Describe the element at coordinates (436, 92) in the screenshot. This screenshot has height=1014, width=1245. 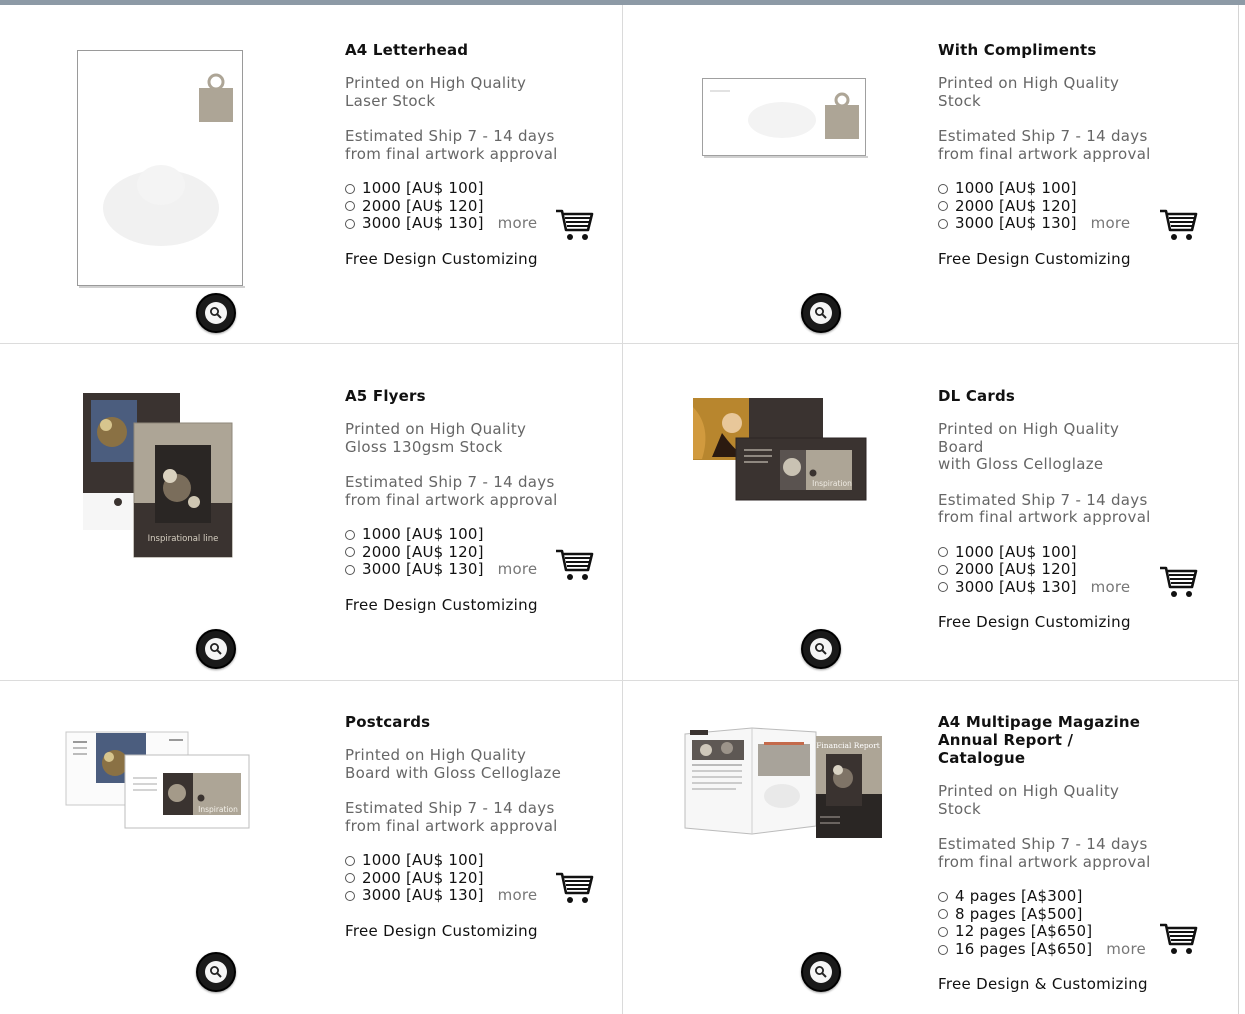
I see `product-description: Printed on High Quality Laser Stock` at that location.